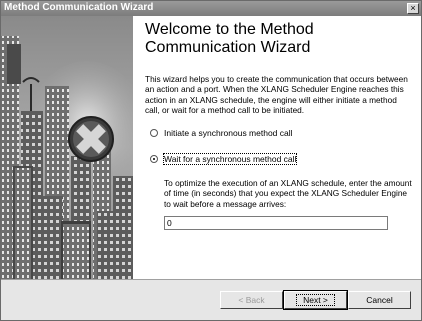 The height and width of the screenshot is (321, 422). Describe the element at coordinates (211, 8) in the screenshot. I see `title-bar: Method Communication Wizard ×` at that location.